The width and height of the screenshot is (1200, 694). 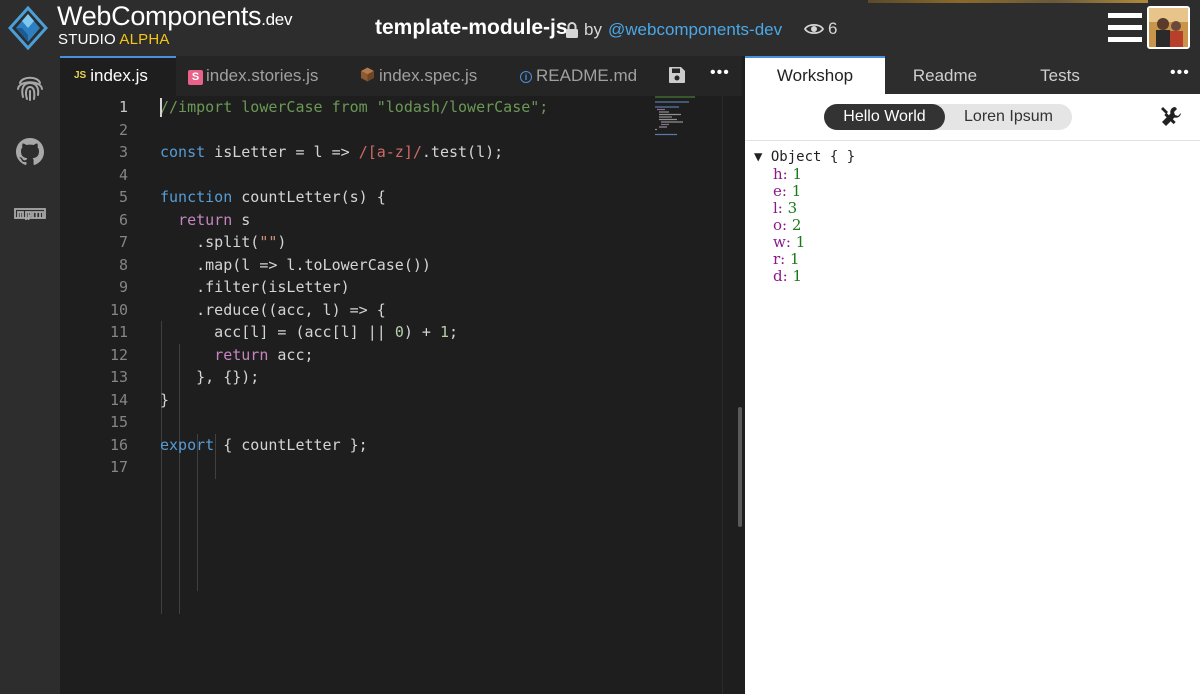 What do you see at coordinates (1171, 117) in the screenshot?
I see `tools-icon` at bounding box center [1171, 117].